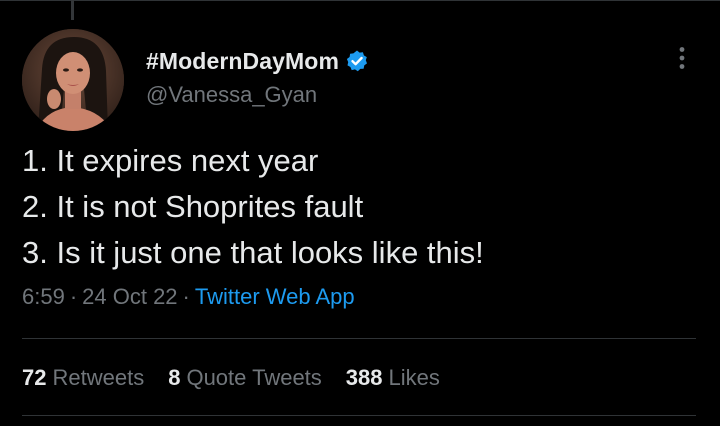 This screenshot has width=720, height=426. I want to click on thread-line, so click(72, 10).